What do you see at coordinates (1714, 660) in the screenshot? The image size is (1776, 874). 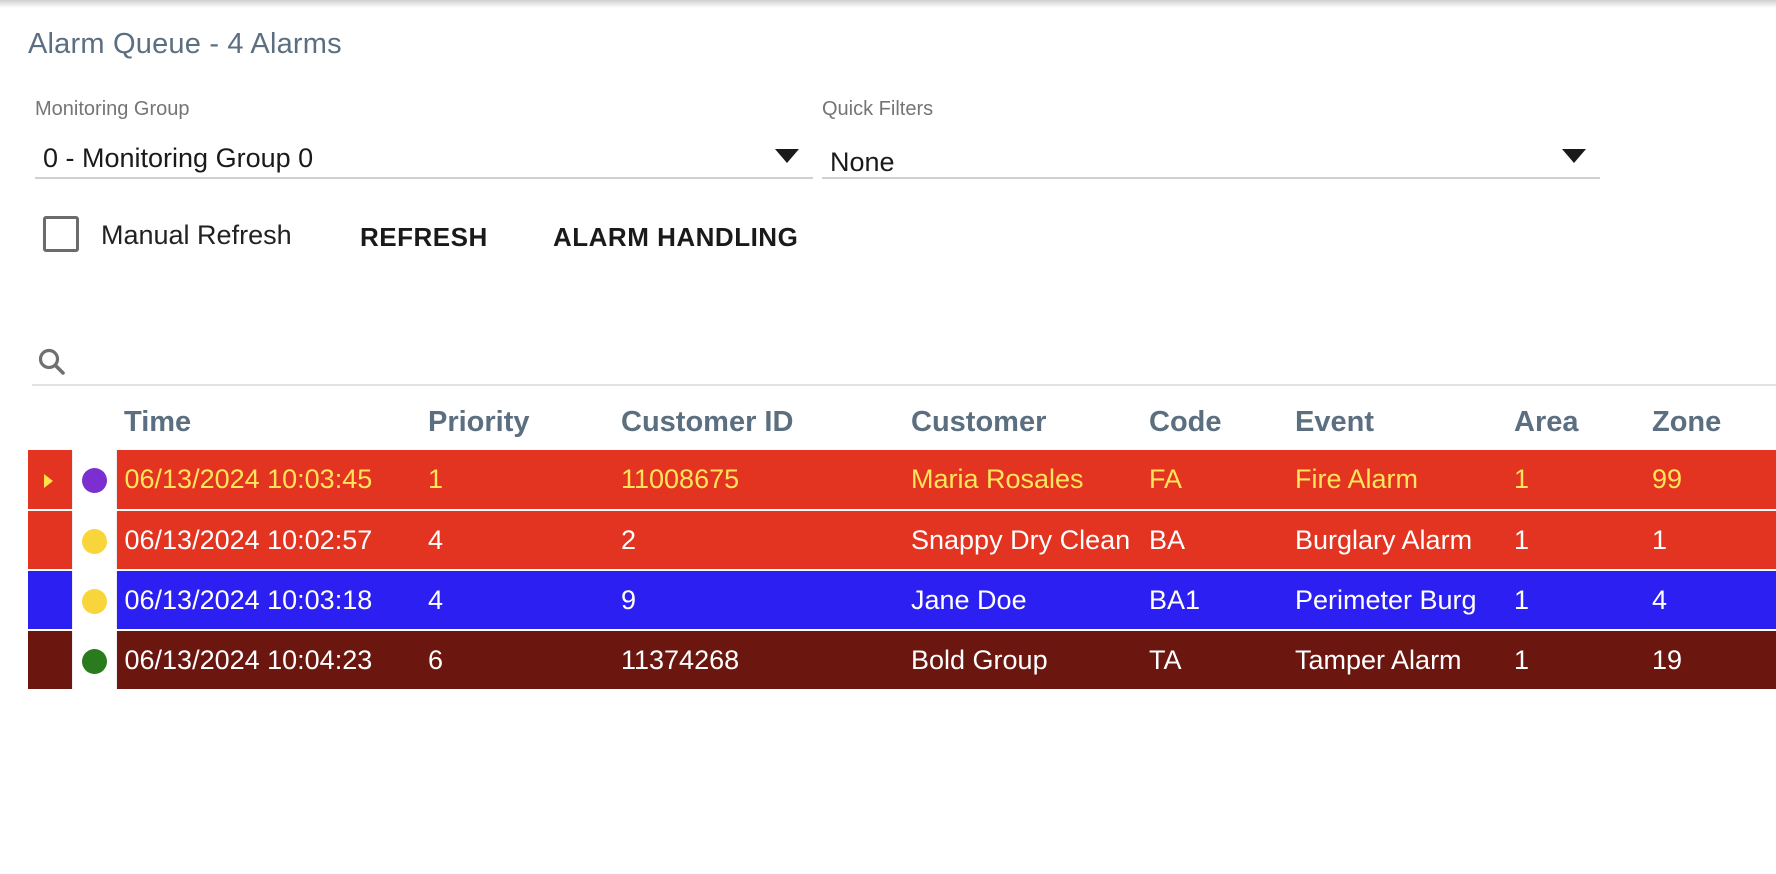 I see `cell-zone: 19` at bounding box center [1714, 660].